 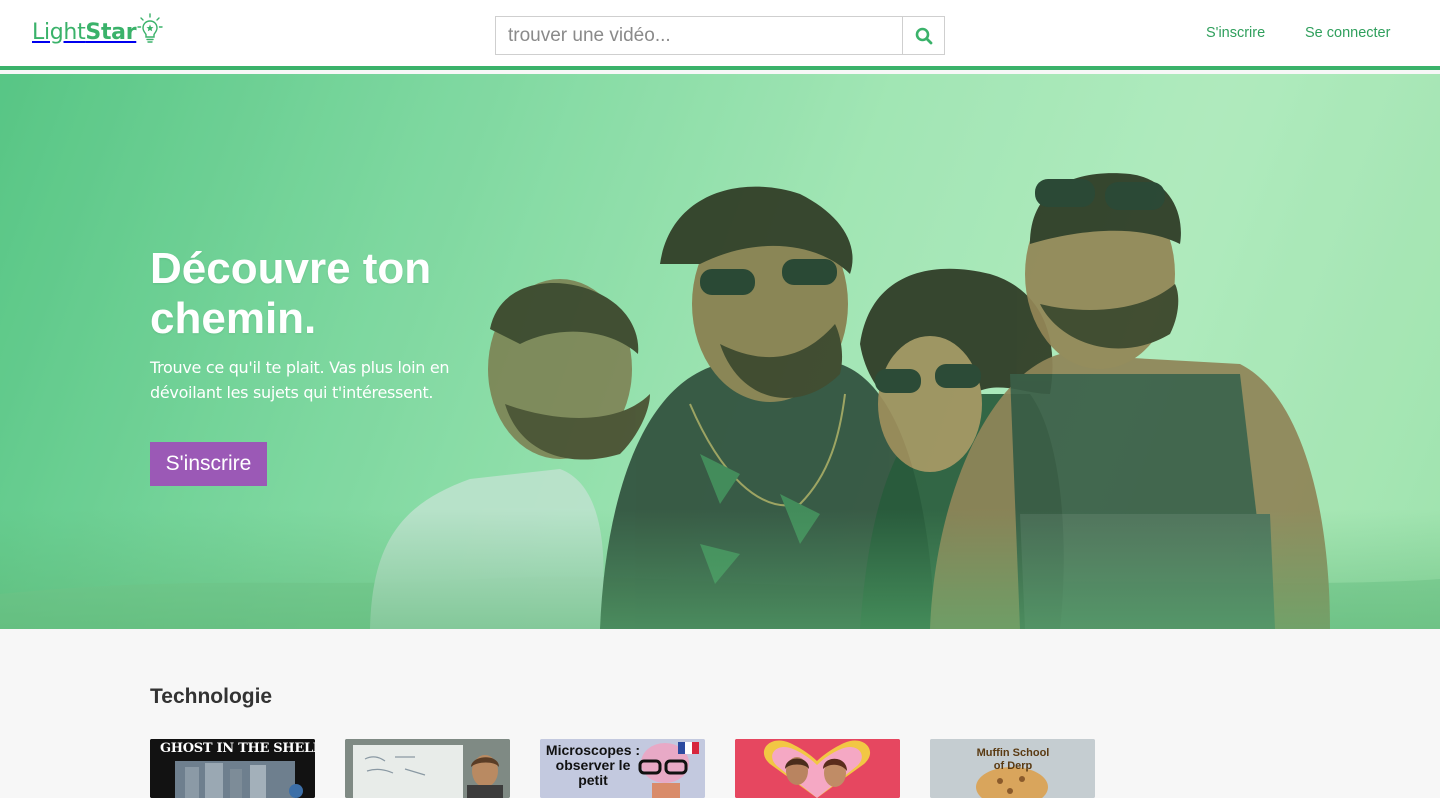 I want to click on thumbnail-caption: Muffin School of Derp, so click(x=1013, y=759).